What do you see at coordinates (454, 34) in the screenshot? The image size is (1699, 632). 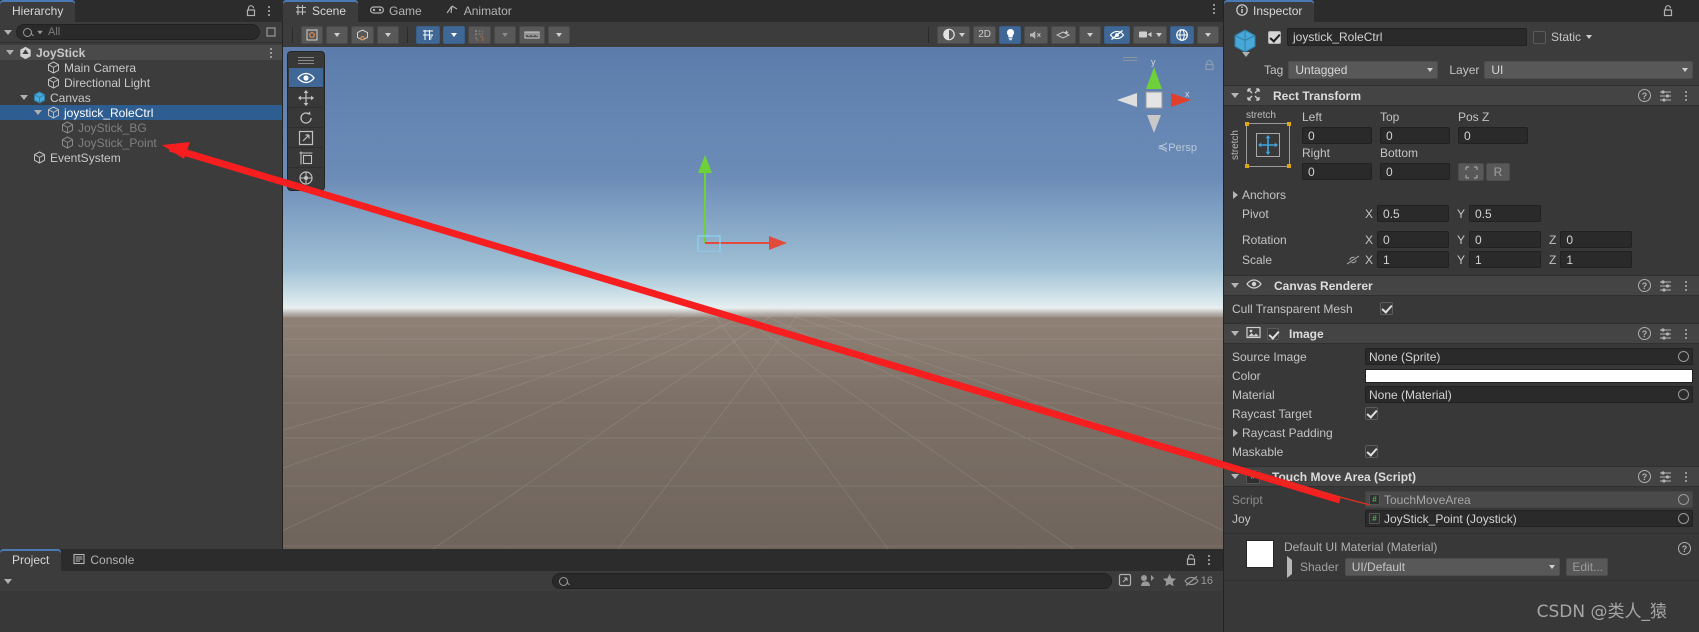 I see `grid-snap-dropdown` at bounding box center [454, 34].